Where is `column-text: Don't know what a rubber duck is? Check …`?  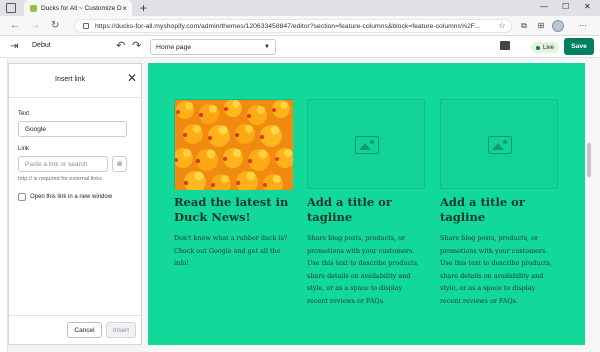
column-text: Don't know what a rubber duck is? Check … is located at coordinates (231, 250).